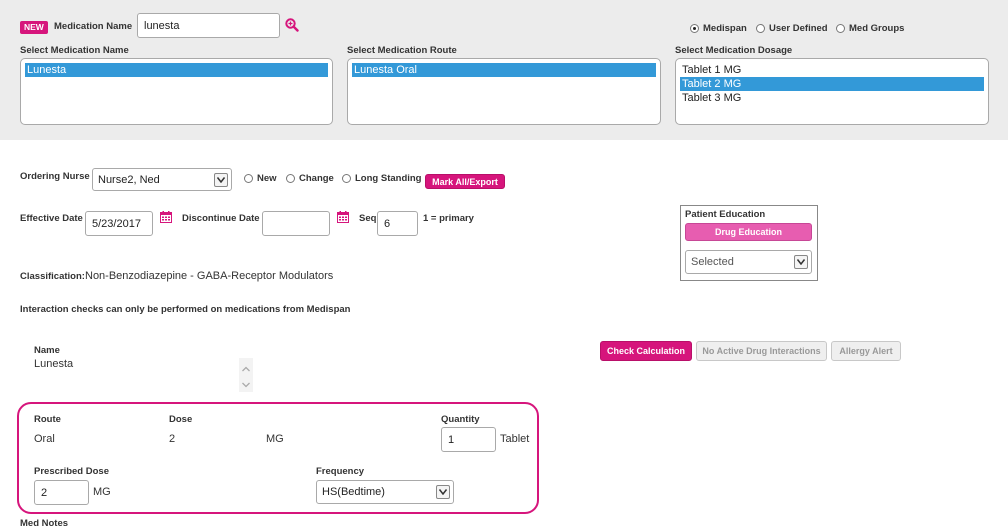 This screenshot has height=532, width=1008. What do you see at coordinates (47, 350) in the screenshot?
I see `detail-name-label: Name` at bounding box center [47, 350].